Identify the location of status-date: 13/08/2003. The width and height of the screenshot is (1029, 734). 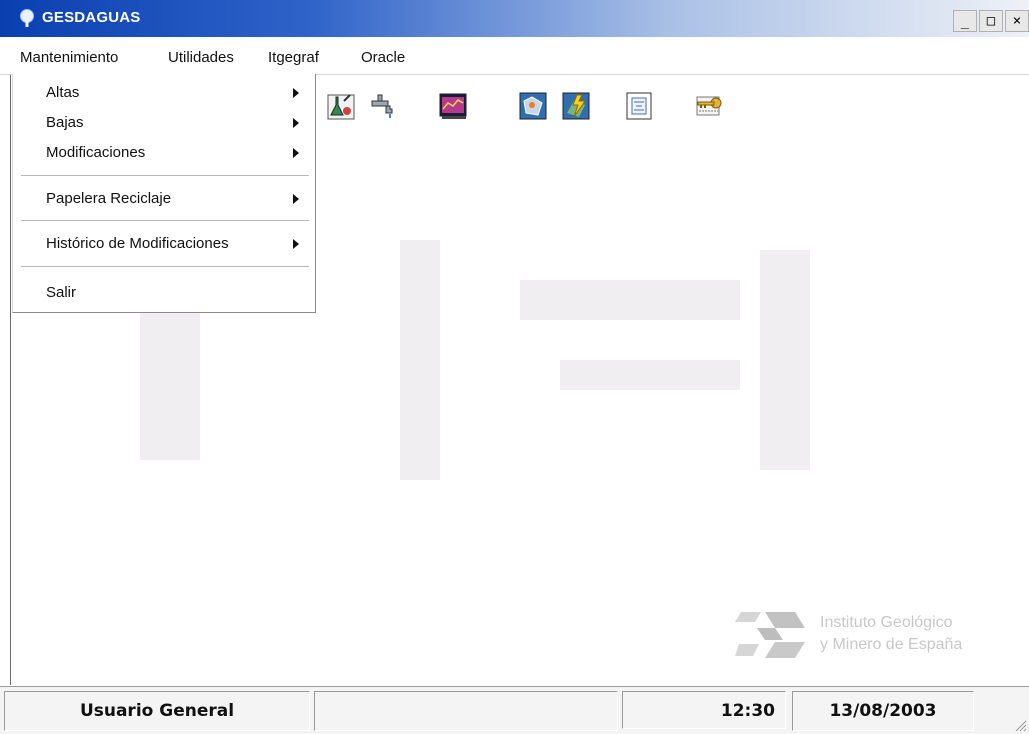
(883, 711).